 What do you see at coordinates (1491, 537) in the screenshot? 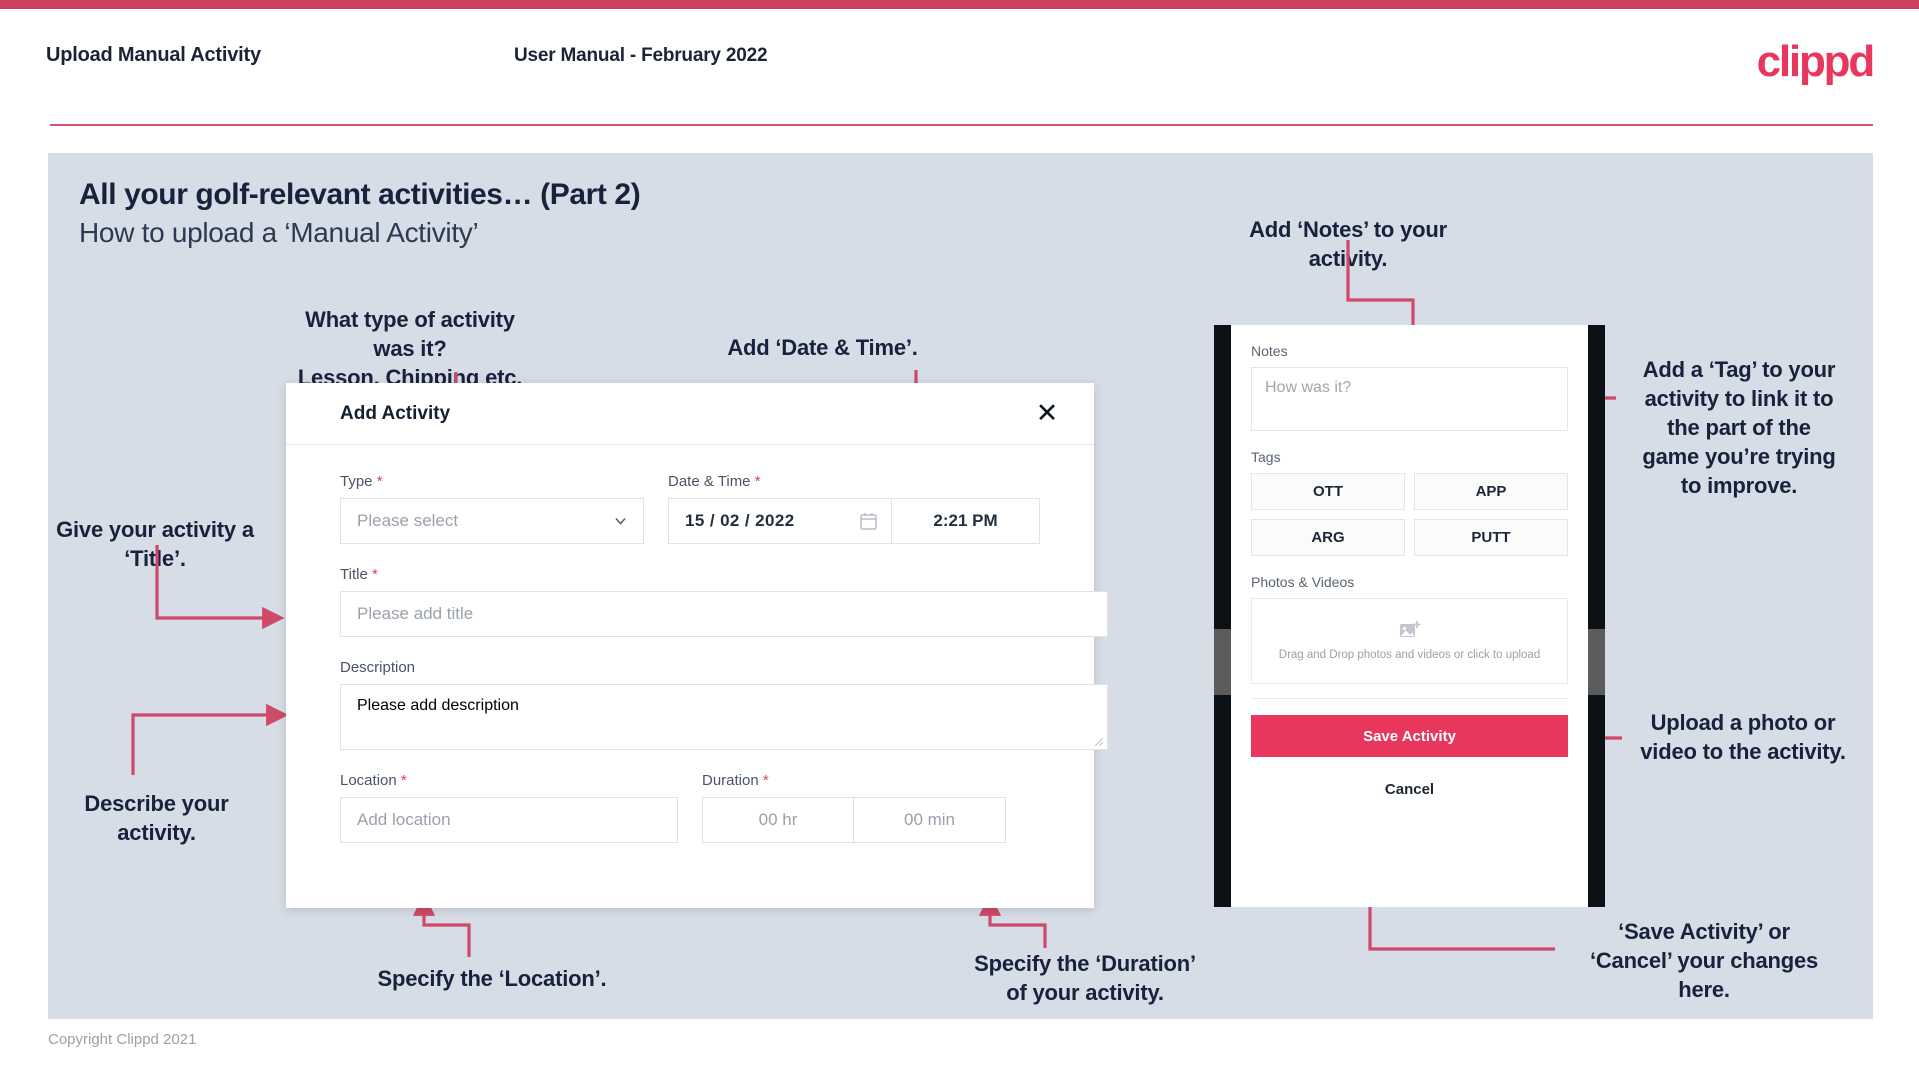
I see `tag-putt: PUTT` at bounding box center [1491, 537].